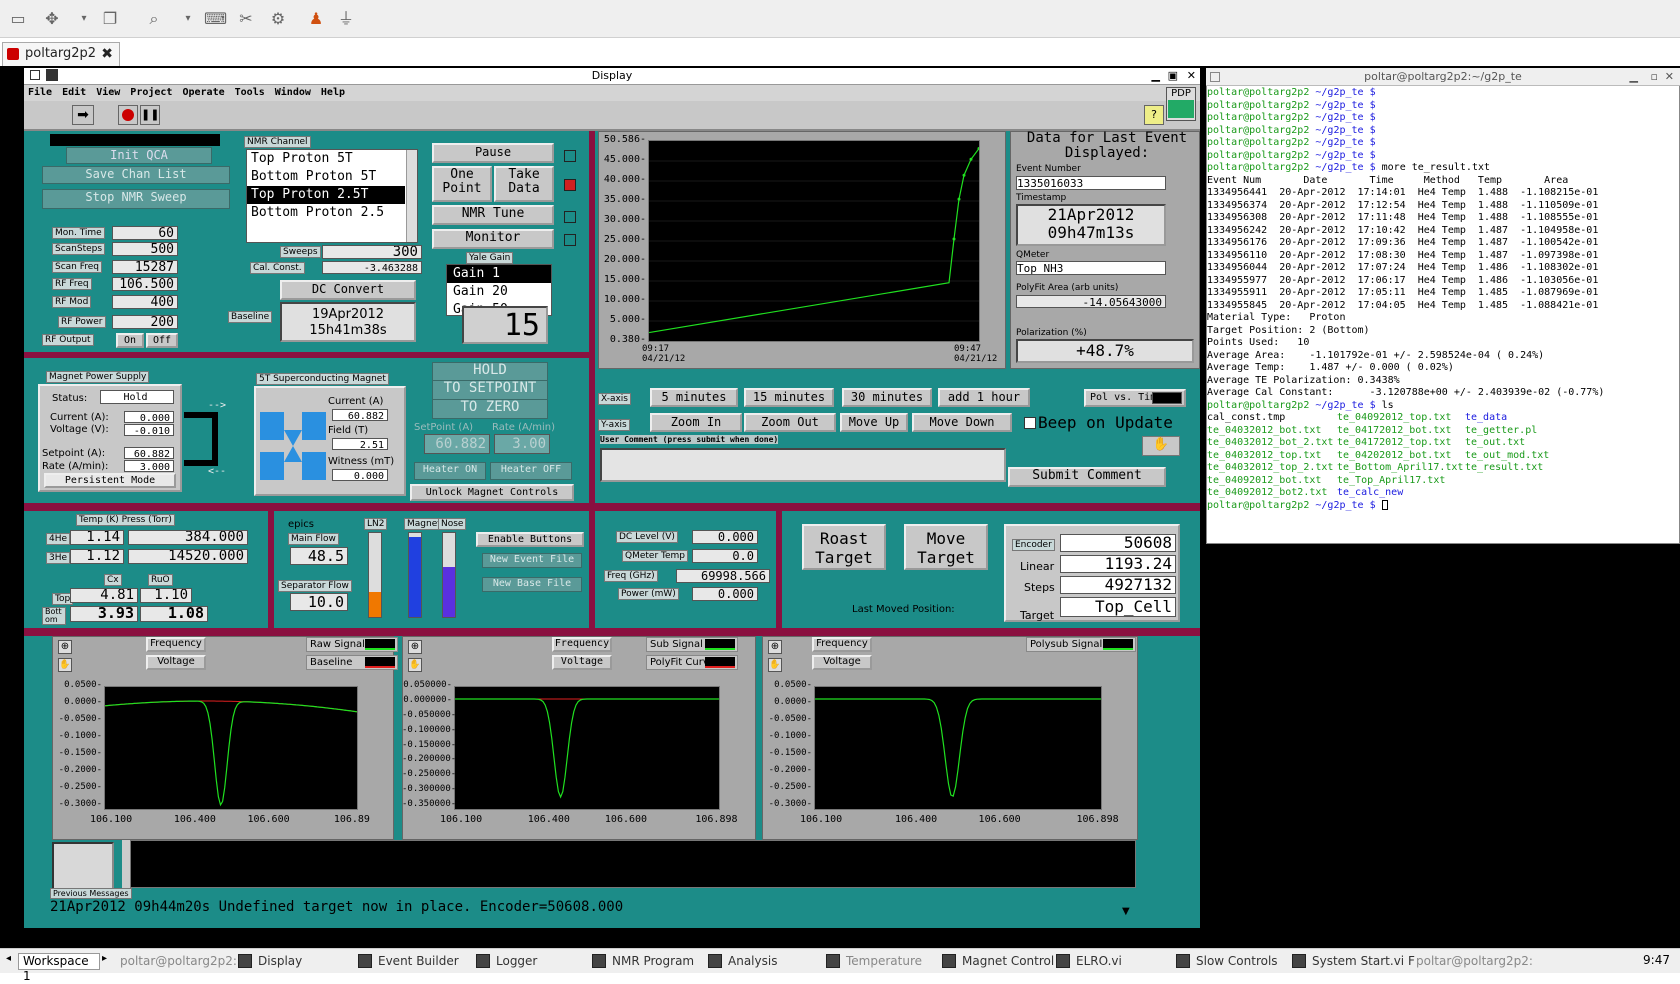  What do you see at coordinates (789, 397) in the screenshot?
I see `x-axis-button: 15 minutes` at bounding box center [789, 397].